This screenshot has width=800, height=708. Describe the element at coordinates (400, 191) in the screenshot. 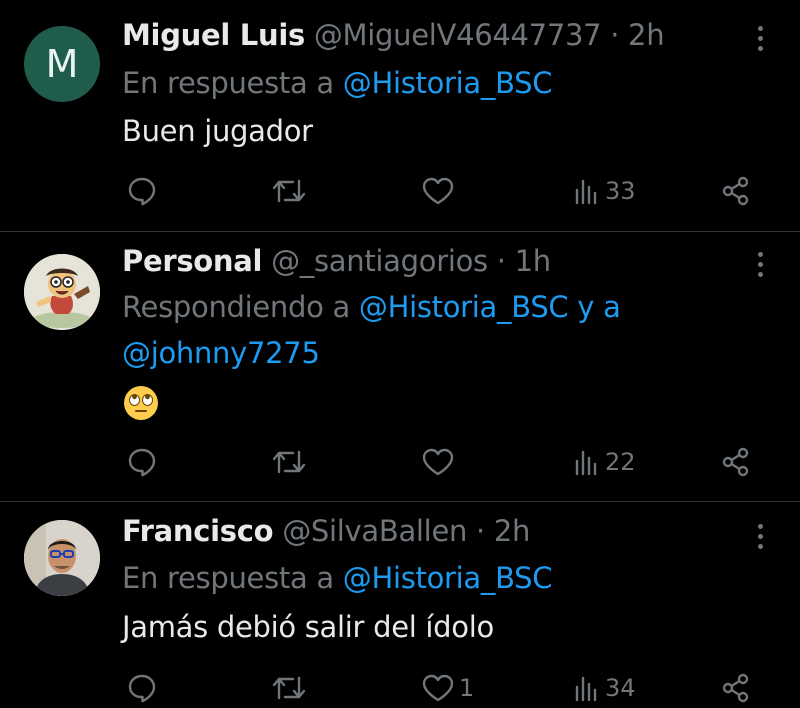

I see `action-bar: 33` at that location.